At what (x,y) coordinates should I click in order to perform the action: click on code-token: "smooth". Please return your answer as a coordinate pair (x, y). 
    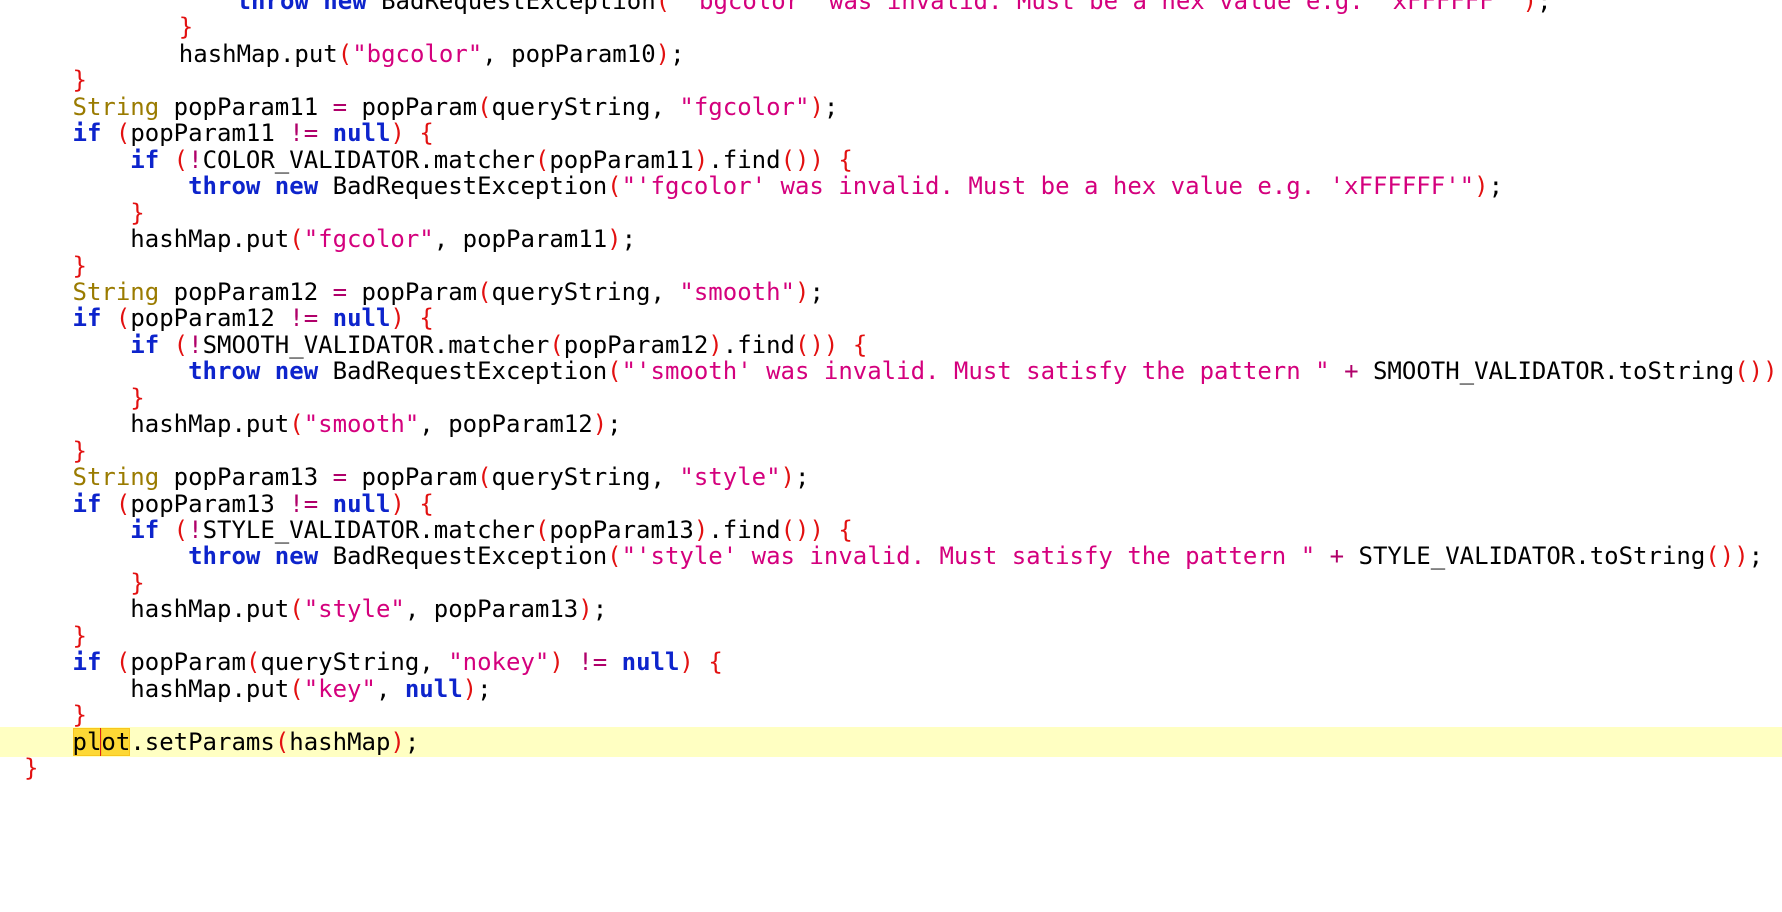
    Looking at the image, I should click on (737, 291).